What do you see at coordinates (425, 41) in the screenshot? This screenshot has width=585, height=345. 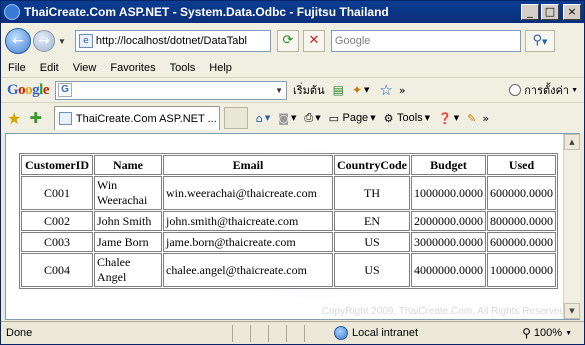 I see `search-input: Google` at bounding box center [425, 41].